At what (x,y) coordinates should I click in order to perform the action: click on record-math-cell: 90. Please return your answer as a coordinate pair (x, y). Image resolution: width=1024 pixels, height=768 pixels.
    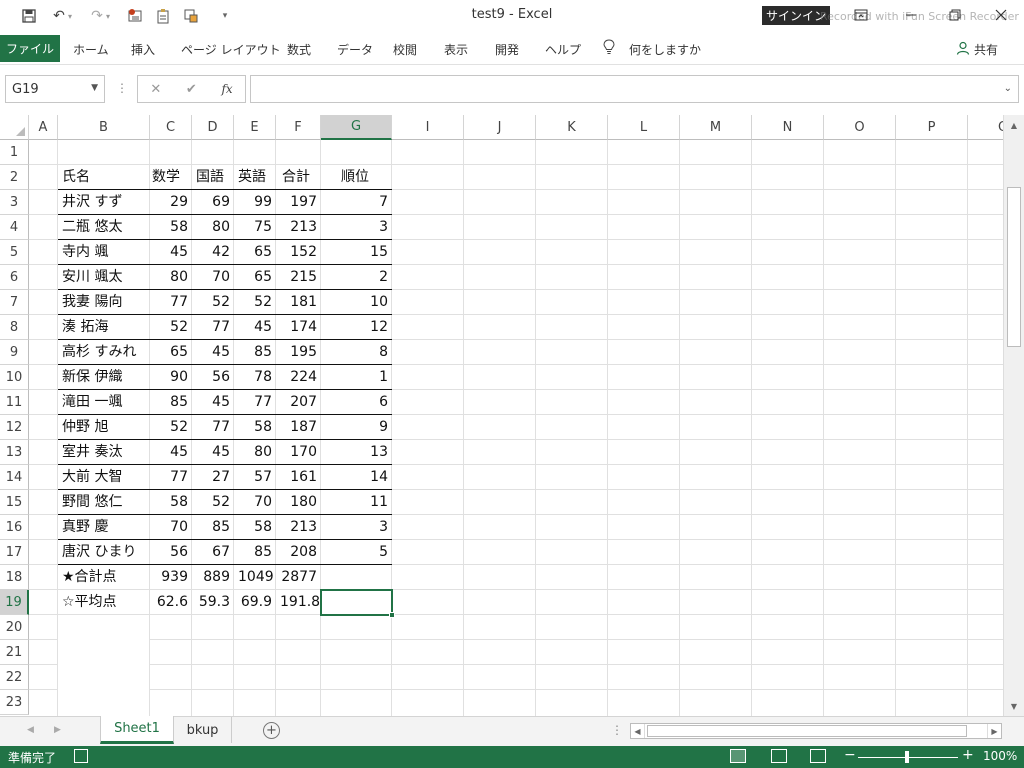
    Looking at the image, I should click on (171, 377).